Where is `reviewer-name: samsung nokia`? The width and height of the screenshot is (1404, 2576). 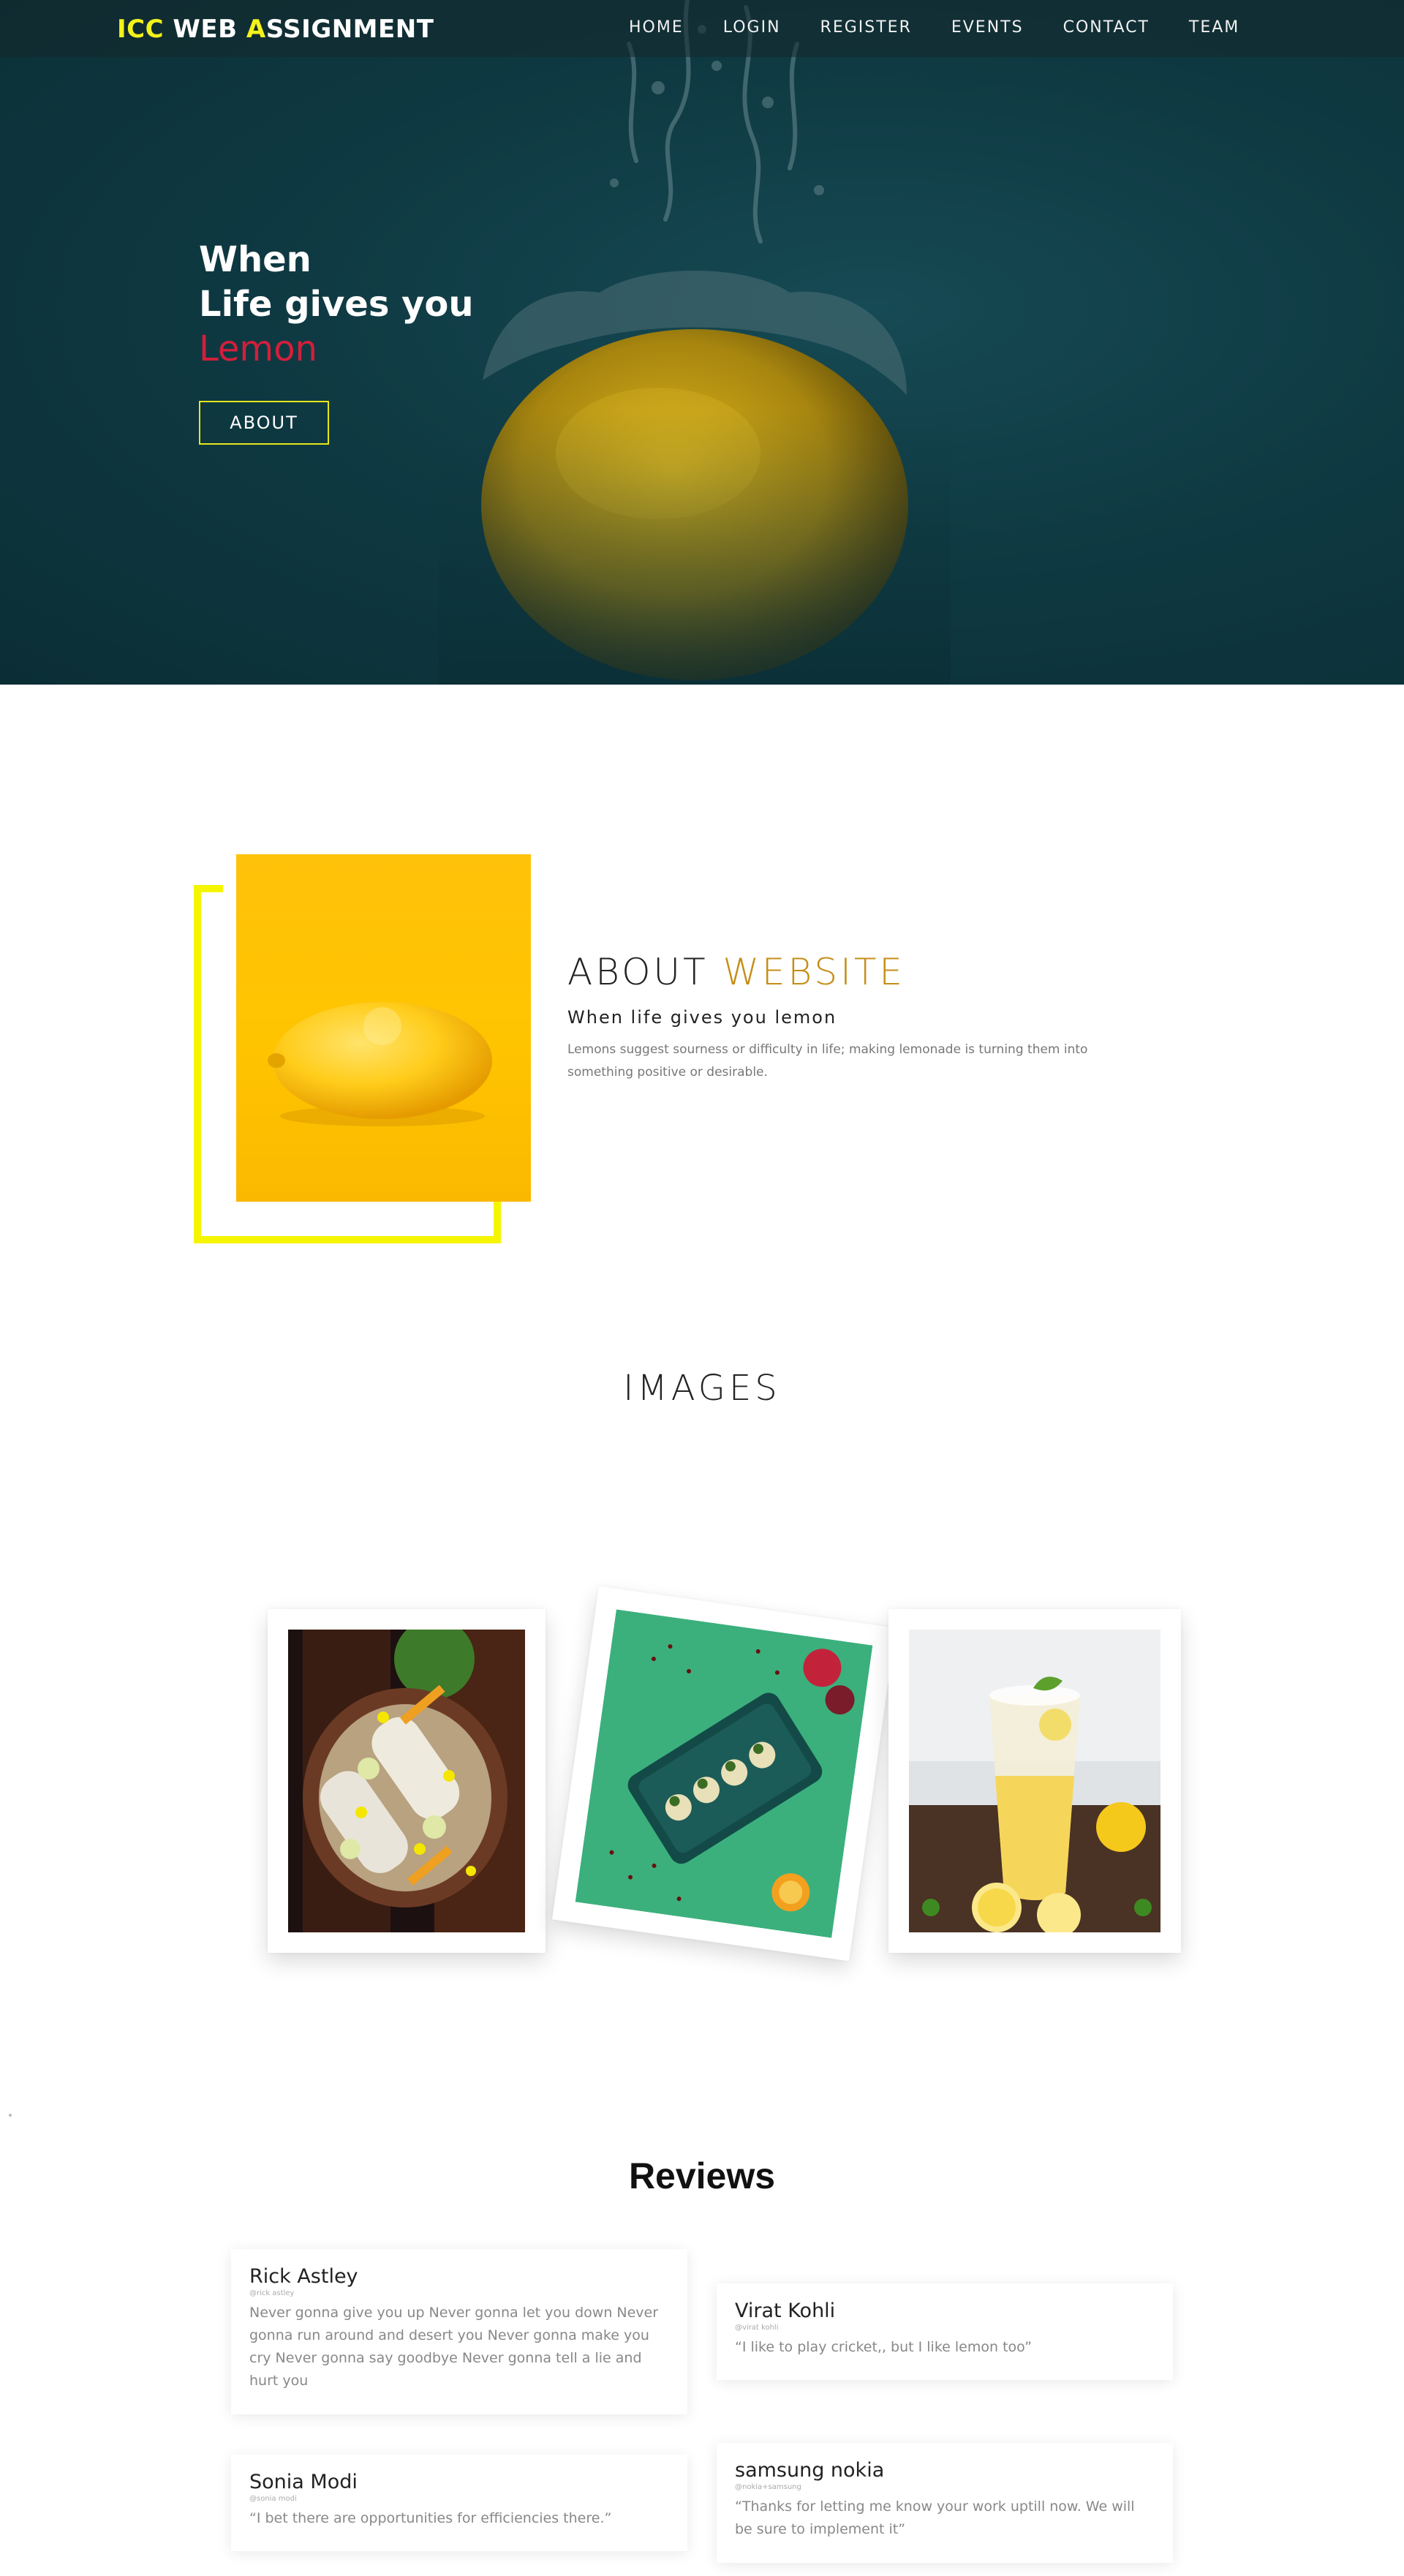 reviewer-name: samsung nokia is located at coordinates (810, 2470).